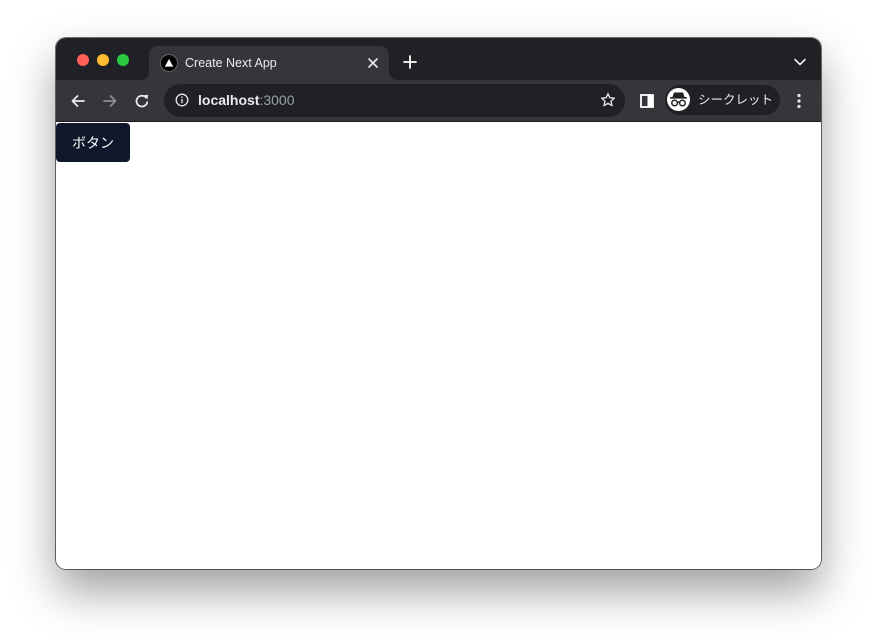 The height and width of the screenshot is (643, 877). Describe the element at coordinates (169, 63) in the screenshot. I see `nextjs-triangle-icon` at that location.